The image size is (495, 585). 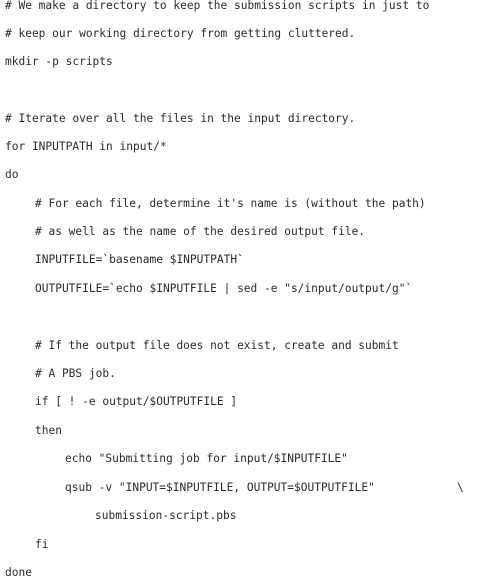 I want to click on code-line: do, so click(x=12, y=174).